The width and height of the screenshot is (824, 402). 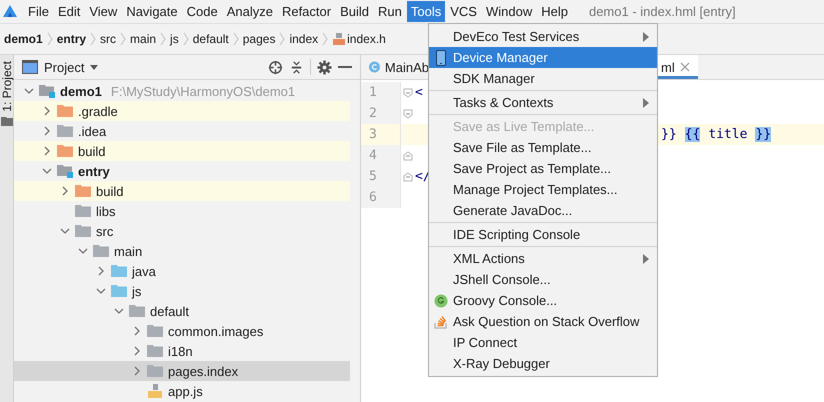 I want to click on menu-item: Tools, so click(x=426, y=11).